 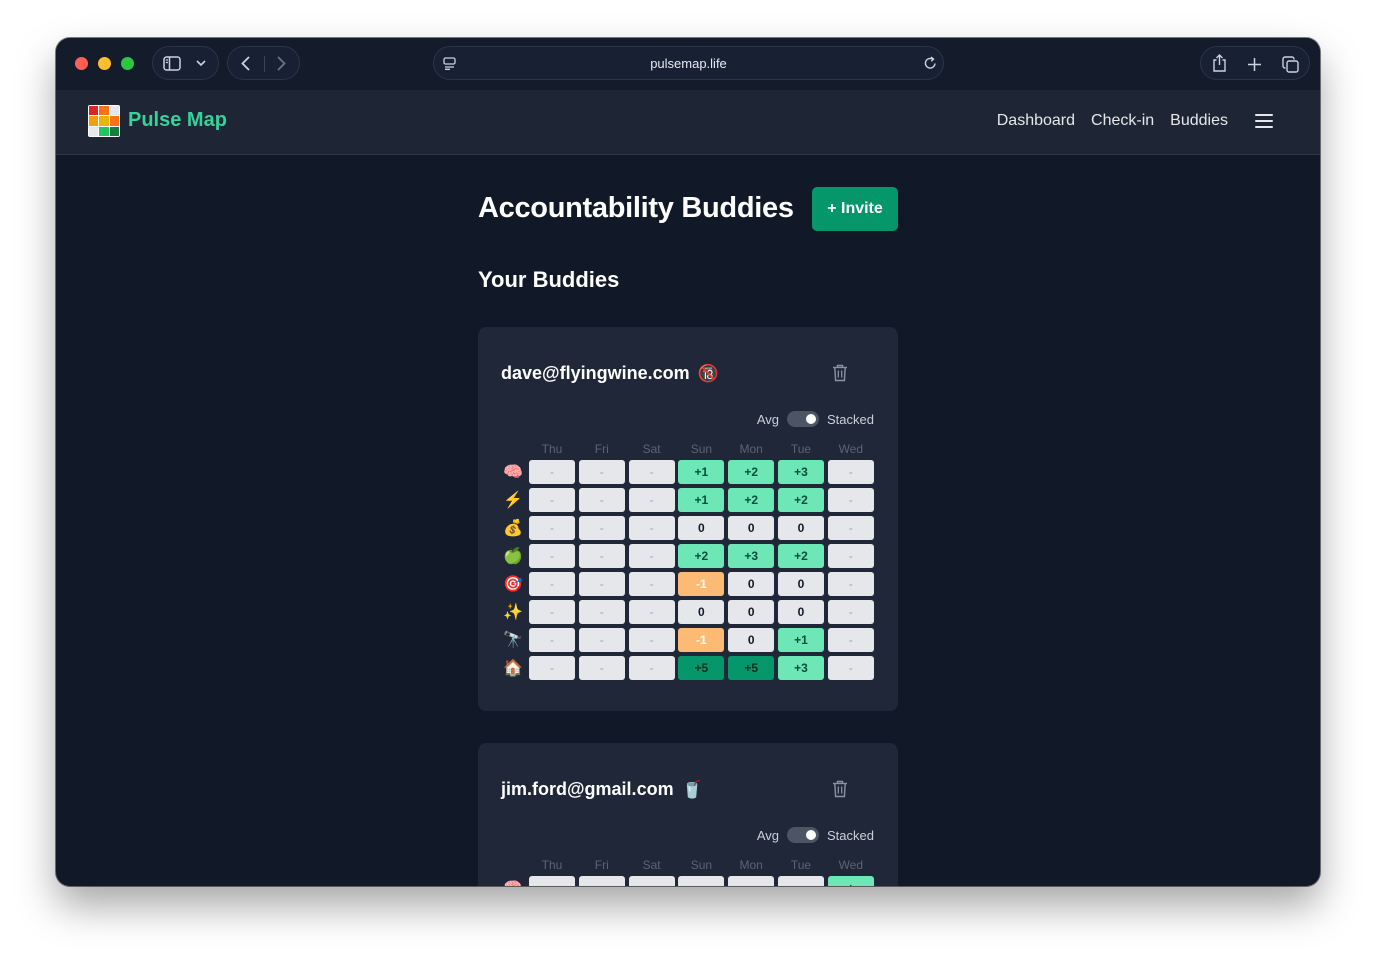 What do you see at coordinates (751, 865) in the screenshot?
I see `day-header: Mon` at bounding box center [751, 865].